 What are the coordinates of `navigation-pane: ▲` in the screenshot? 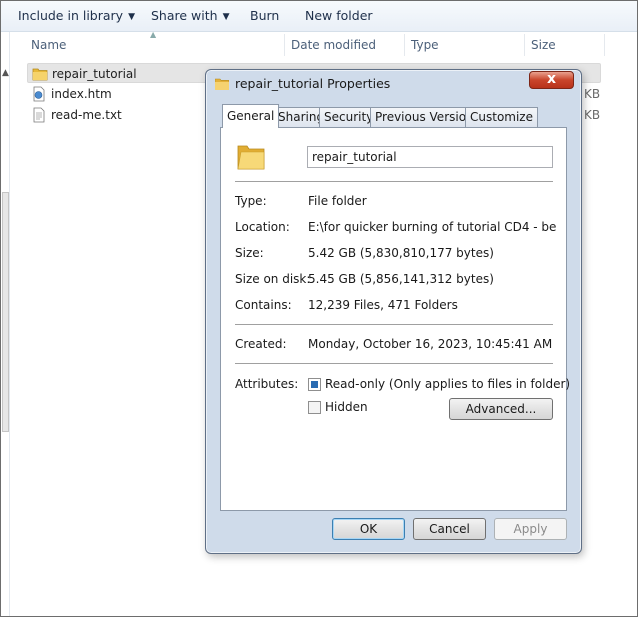 It's located at (5, 324).